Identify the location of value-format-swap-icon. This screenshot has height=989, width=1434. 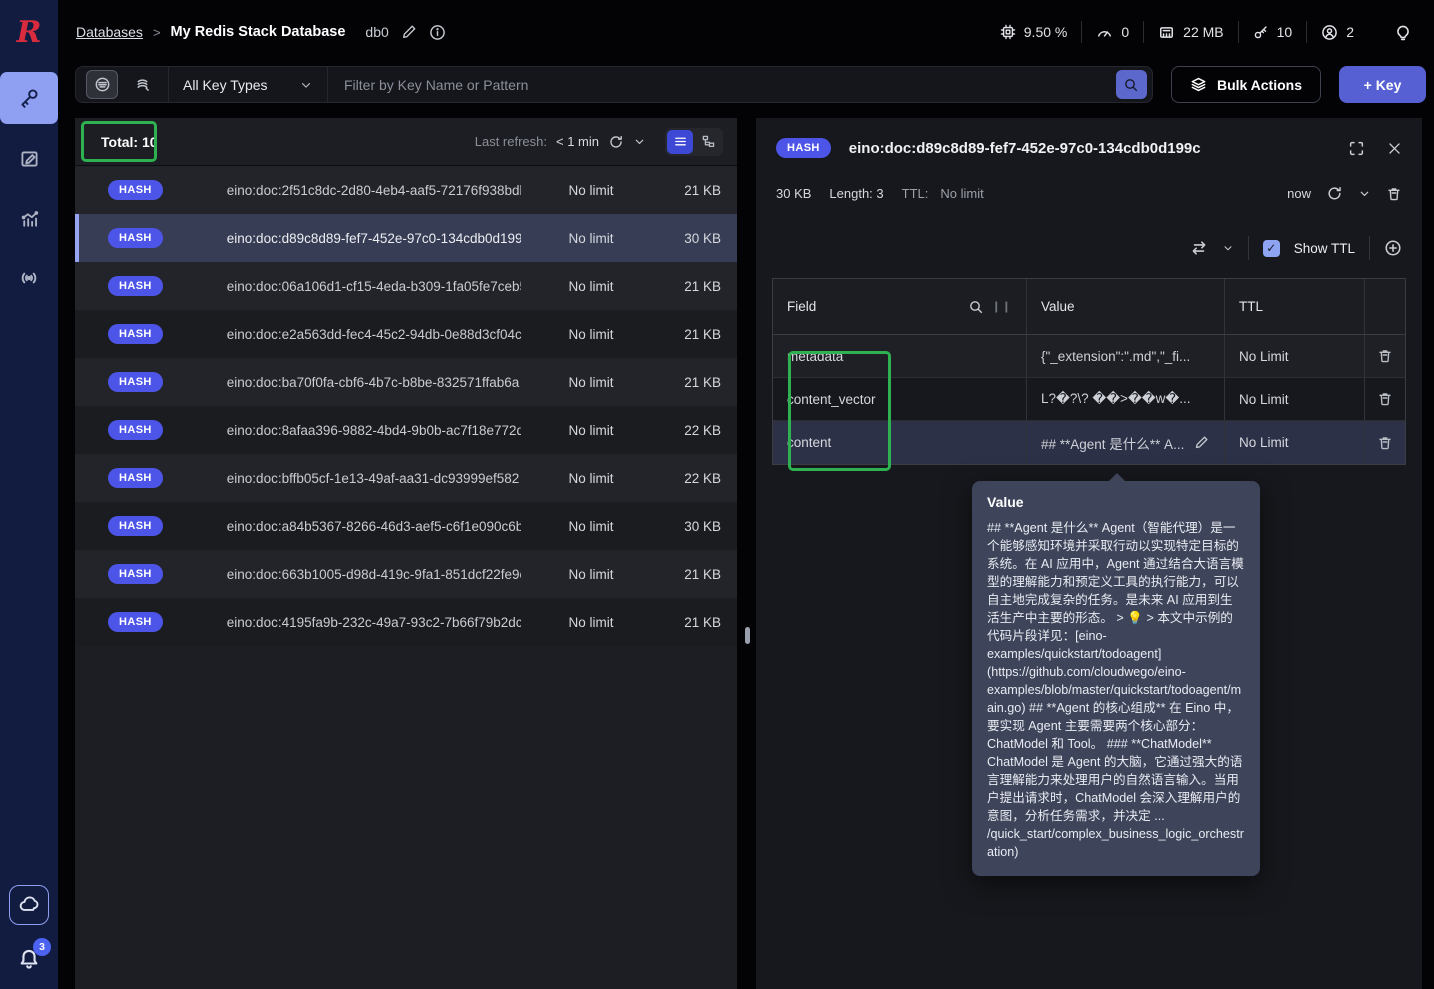
(1199, 248).